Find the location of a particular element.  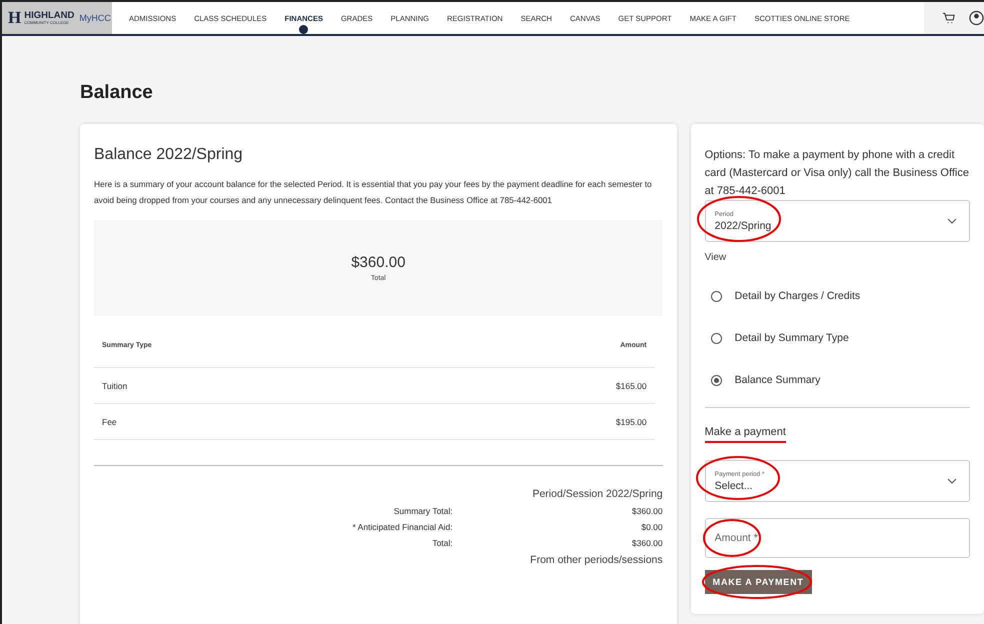

summary-label: * Anticipated Financial Aid: is located at coordinates (402, 527).